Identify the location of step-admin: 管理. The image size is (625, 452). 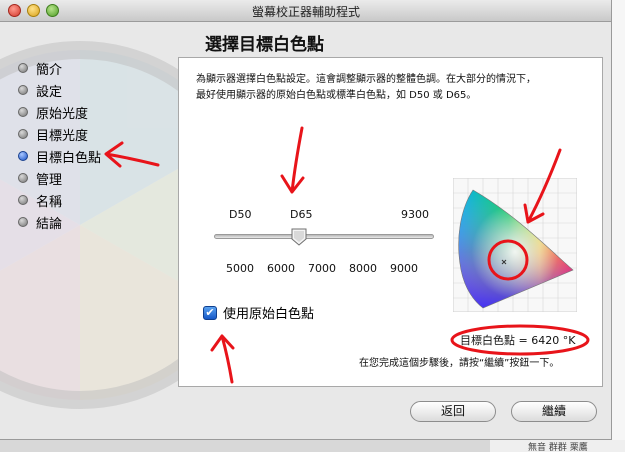
(93, 178).